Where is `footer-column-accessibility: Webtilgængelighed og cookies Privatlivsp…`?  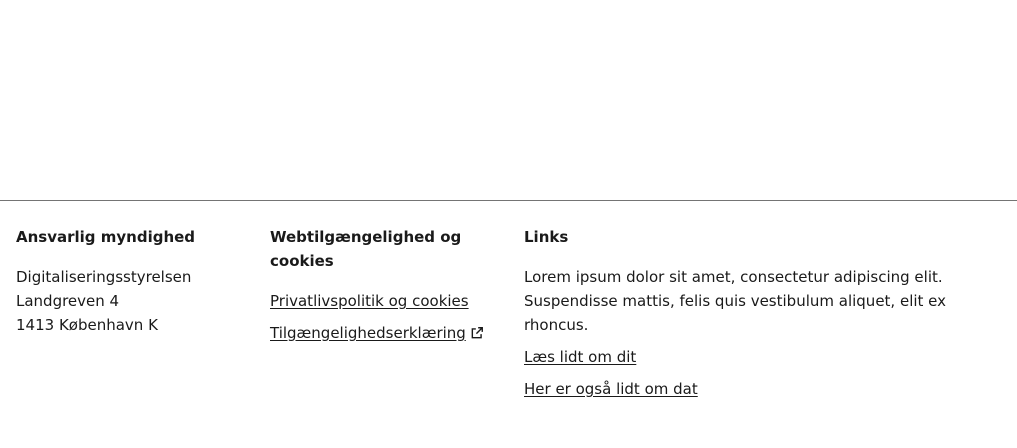 footer-column-accessibility: Webtilgængelighed og cookies Privatlivsp… is located at coordinates (385, 289).